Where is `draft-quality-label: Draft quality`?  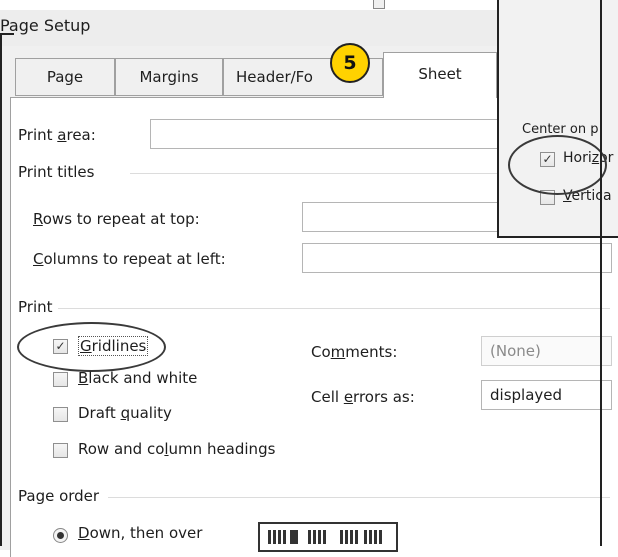
draft-quality-label: Draft quality is located at coordinates (125, 413).